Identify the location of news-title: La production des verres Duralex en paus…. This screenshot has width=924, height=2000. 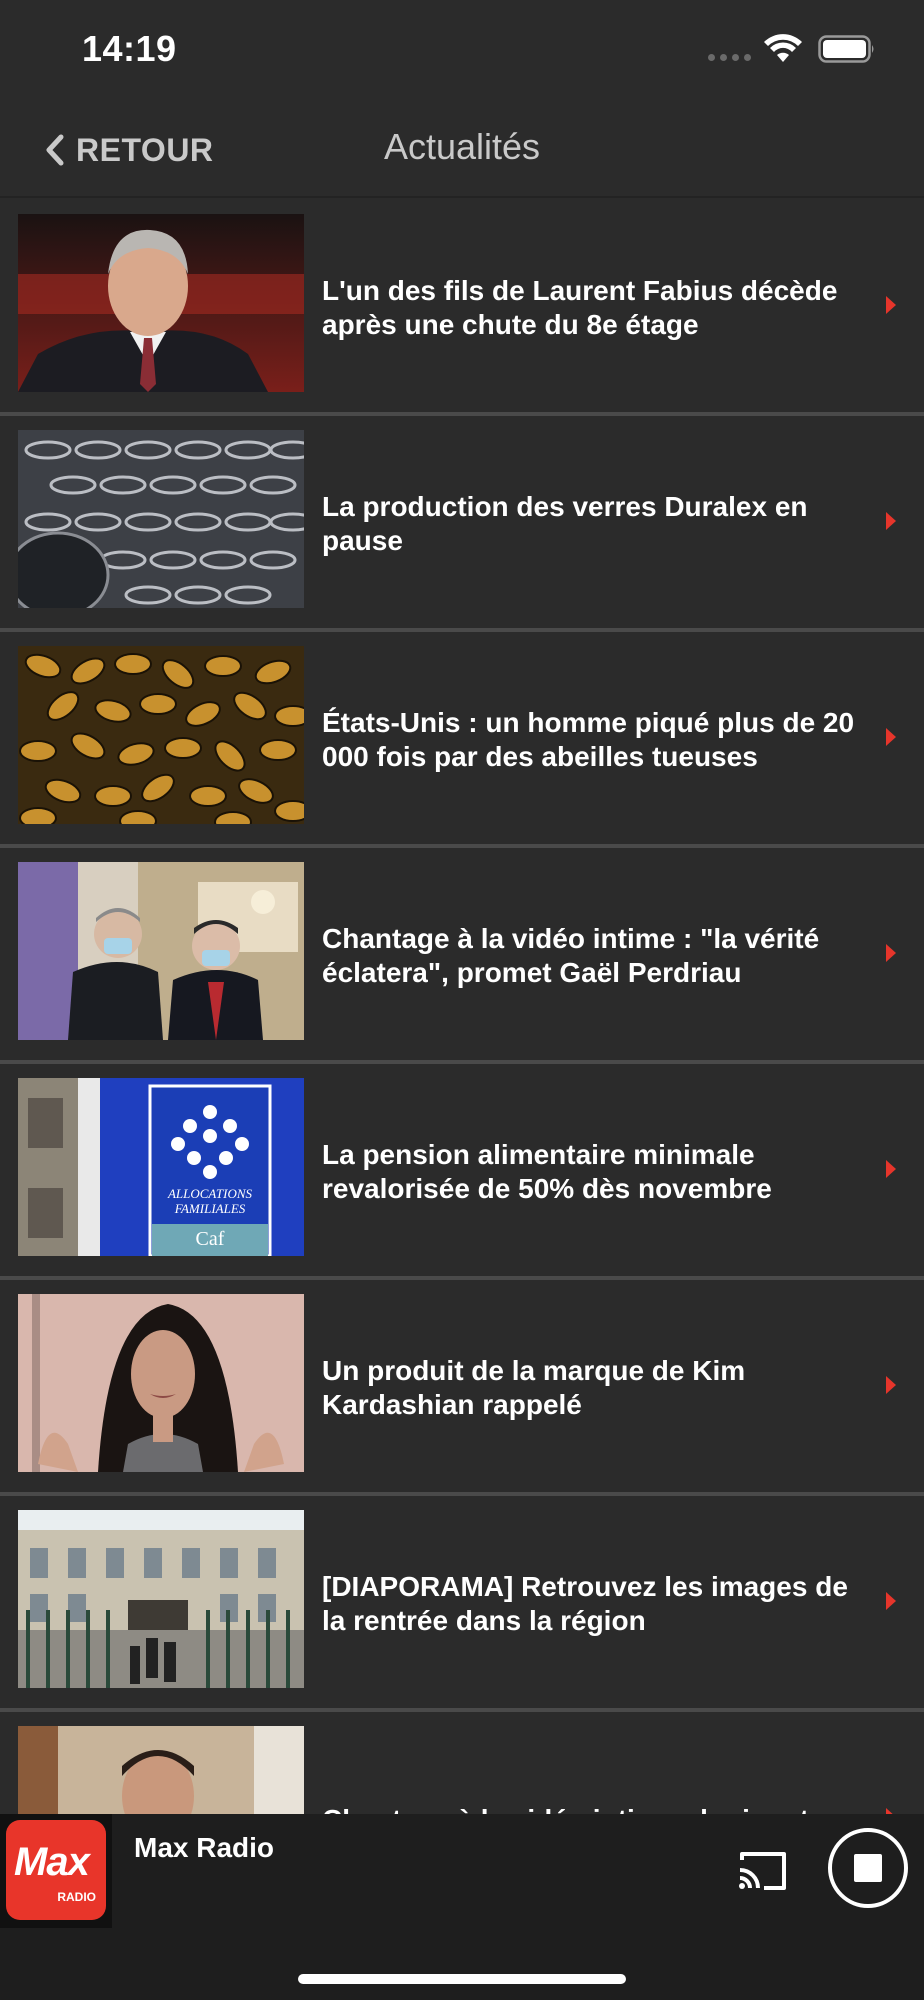
(565, 523).